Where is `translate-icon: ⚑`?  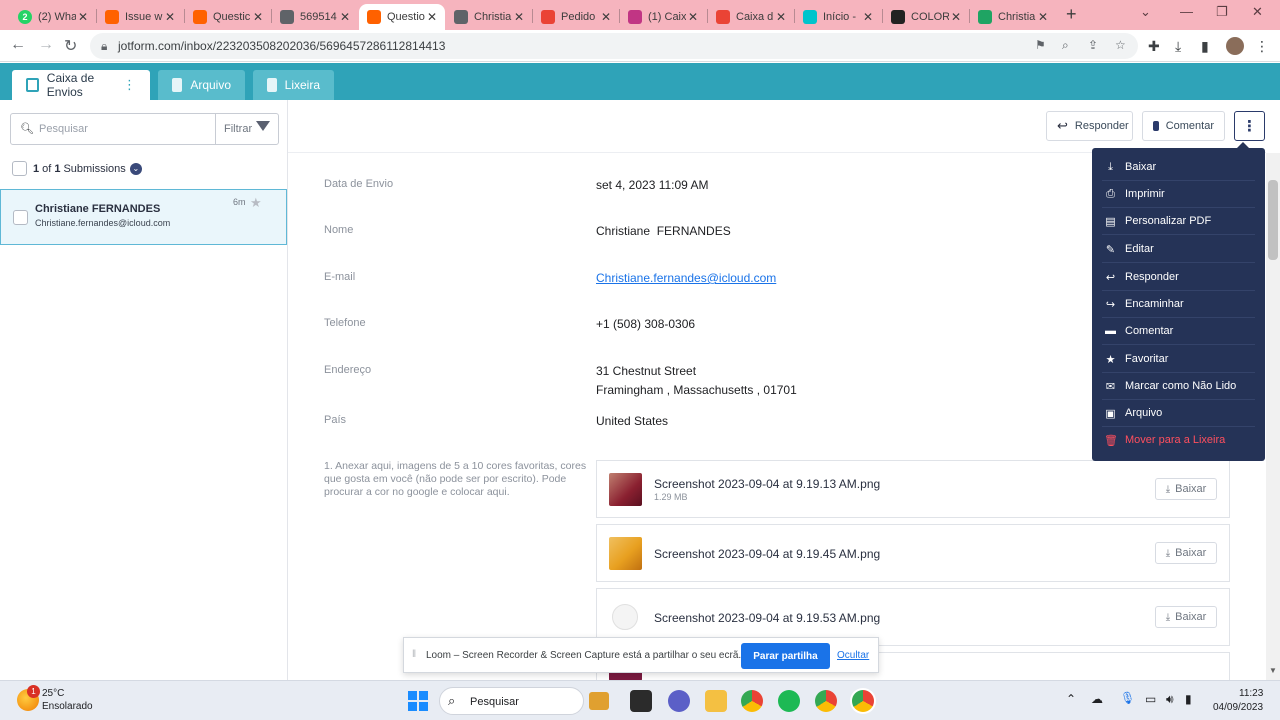
translate-icon: ⚑ is located at coordinates (1040, 45).